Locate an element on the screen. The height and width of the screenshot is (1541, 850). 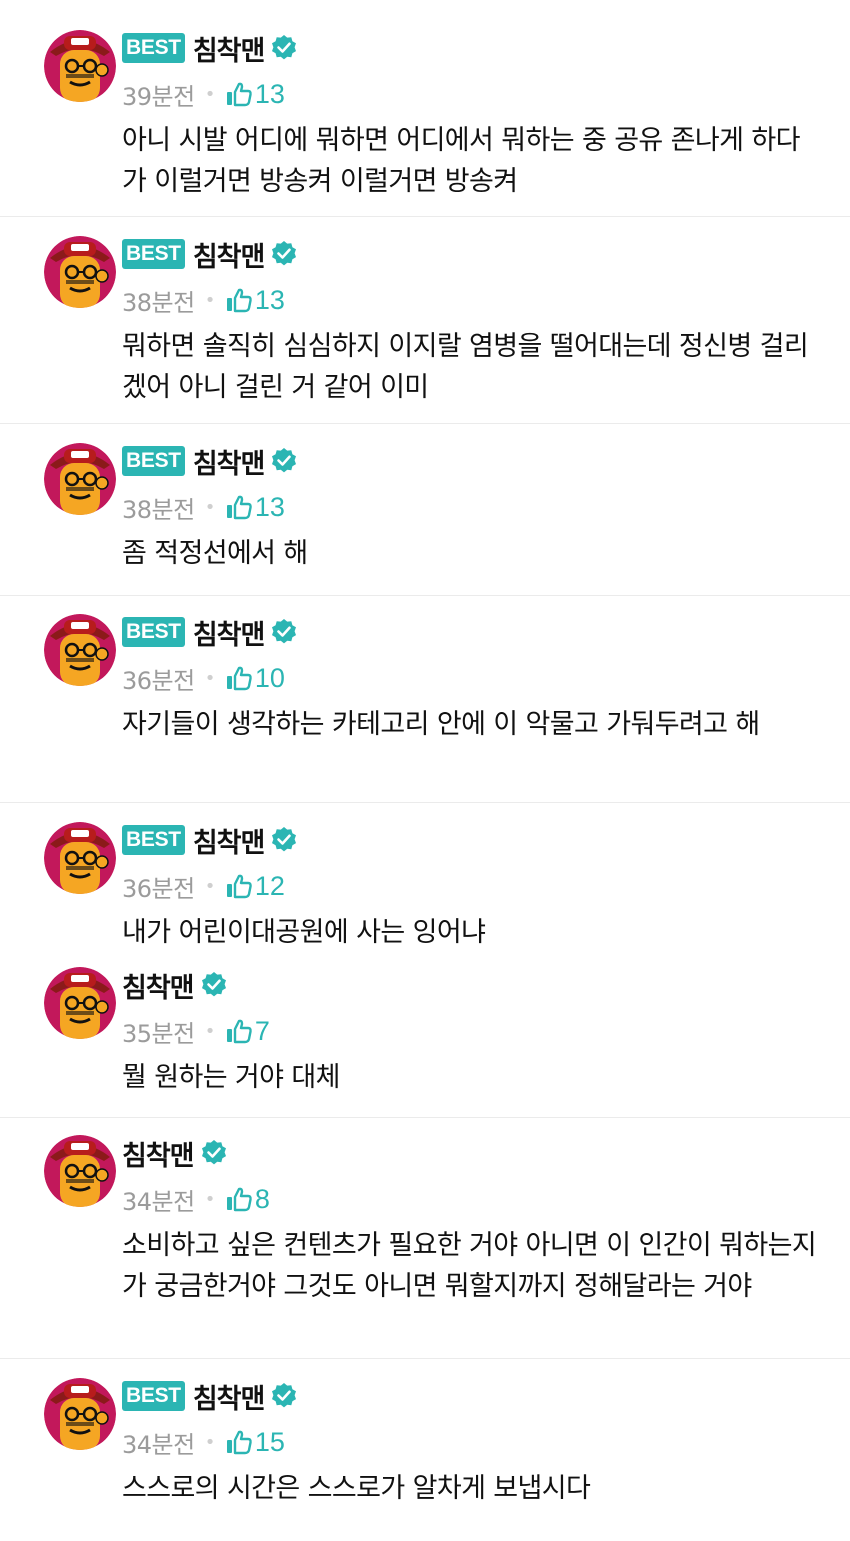
comment-text: 자기들이 생각하는 카테고리 안에 이 악물고 가둬두려고 해 is located at coordinates (441, 724).